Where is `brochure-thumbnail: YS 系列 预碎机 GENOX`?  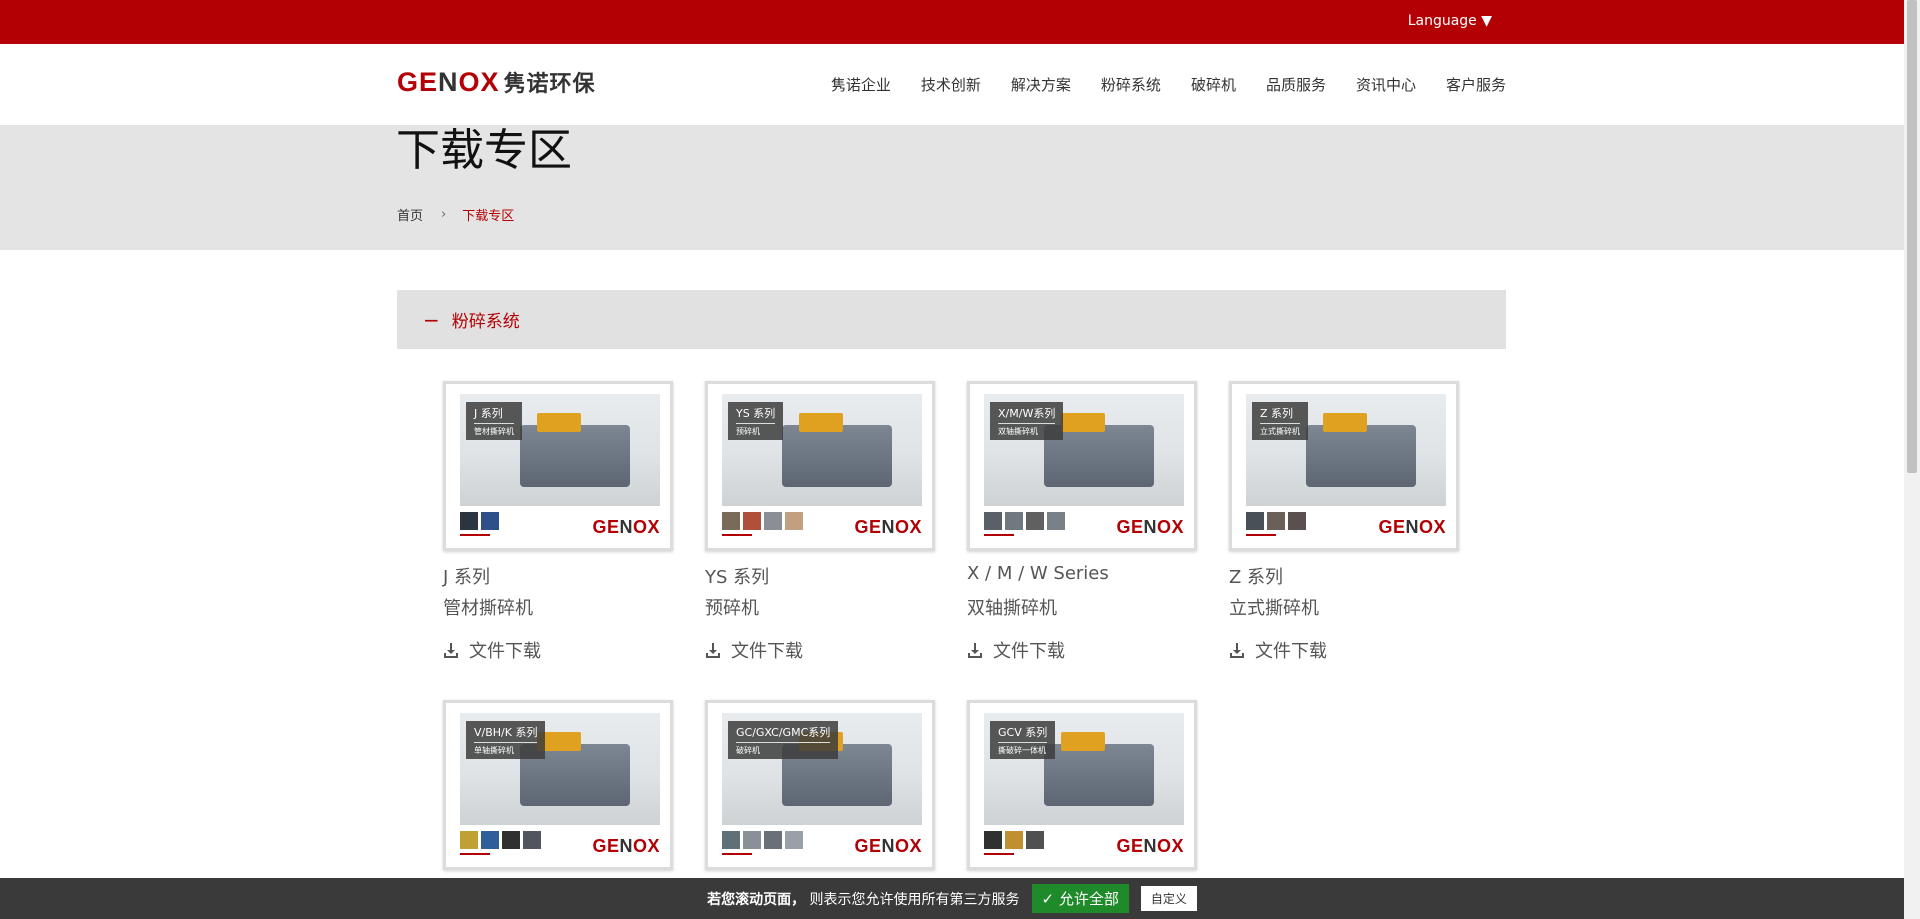 brochure-thumbnail: YS 系列 预碎机 GENOX is located at coordinates (820, 466).